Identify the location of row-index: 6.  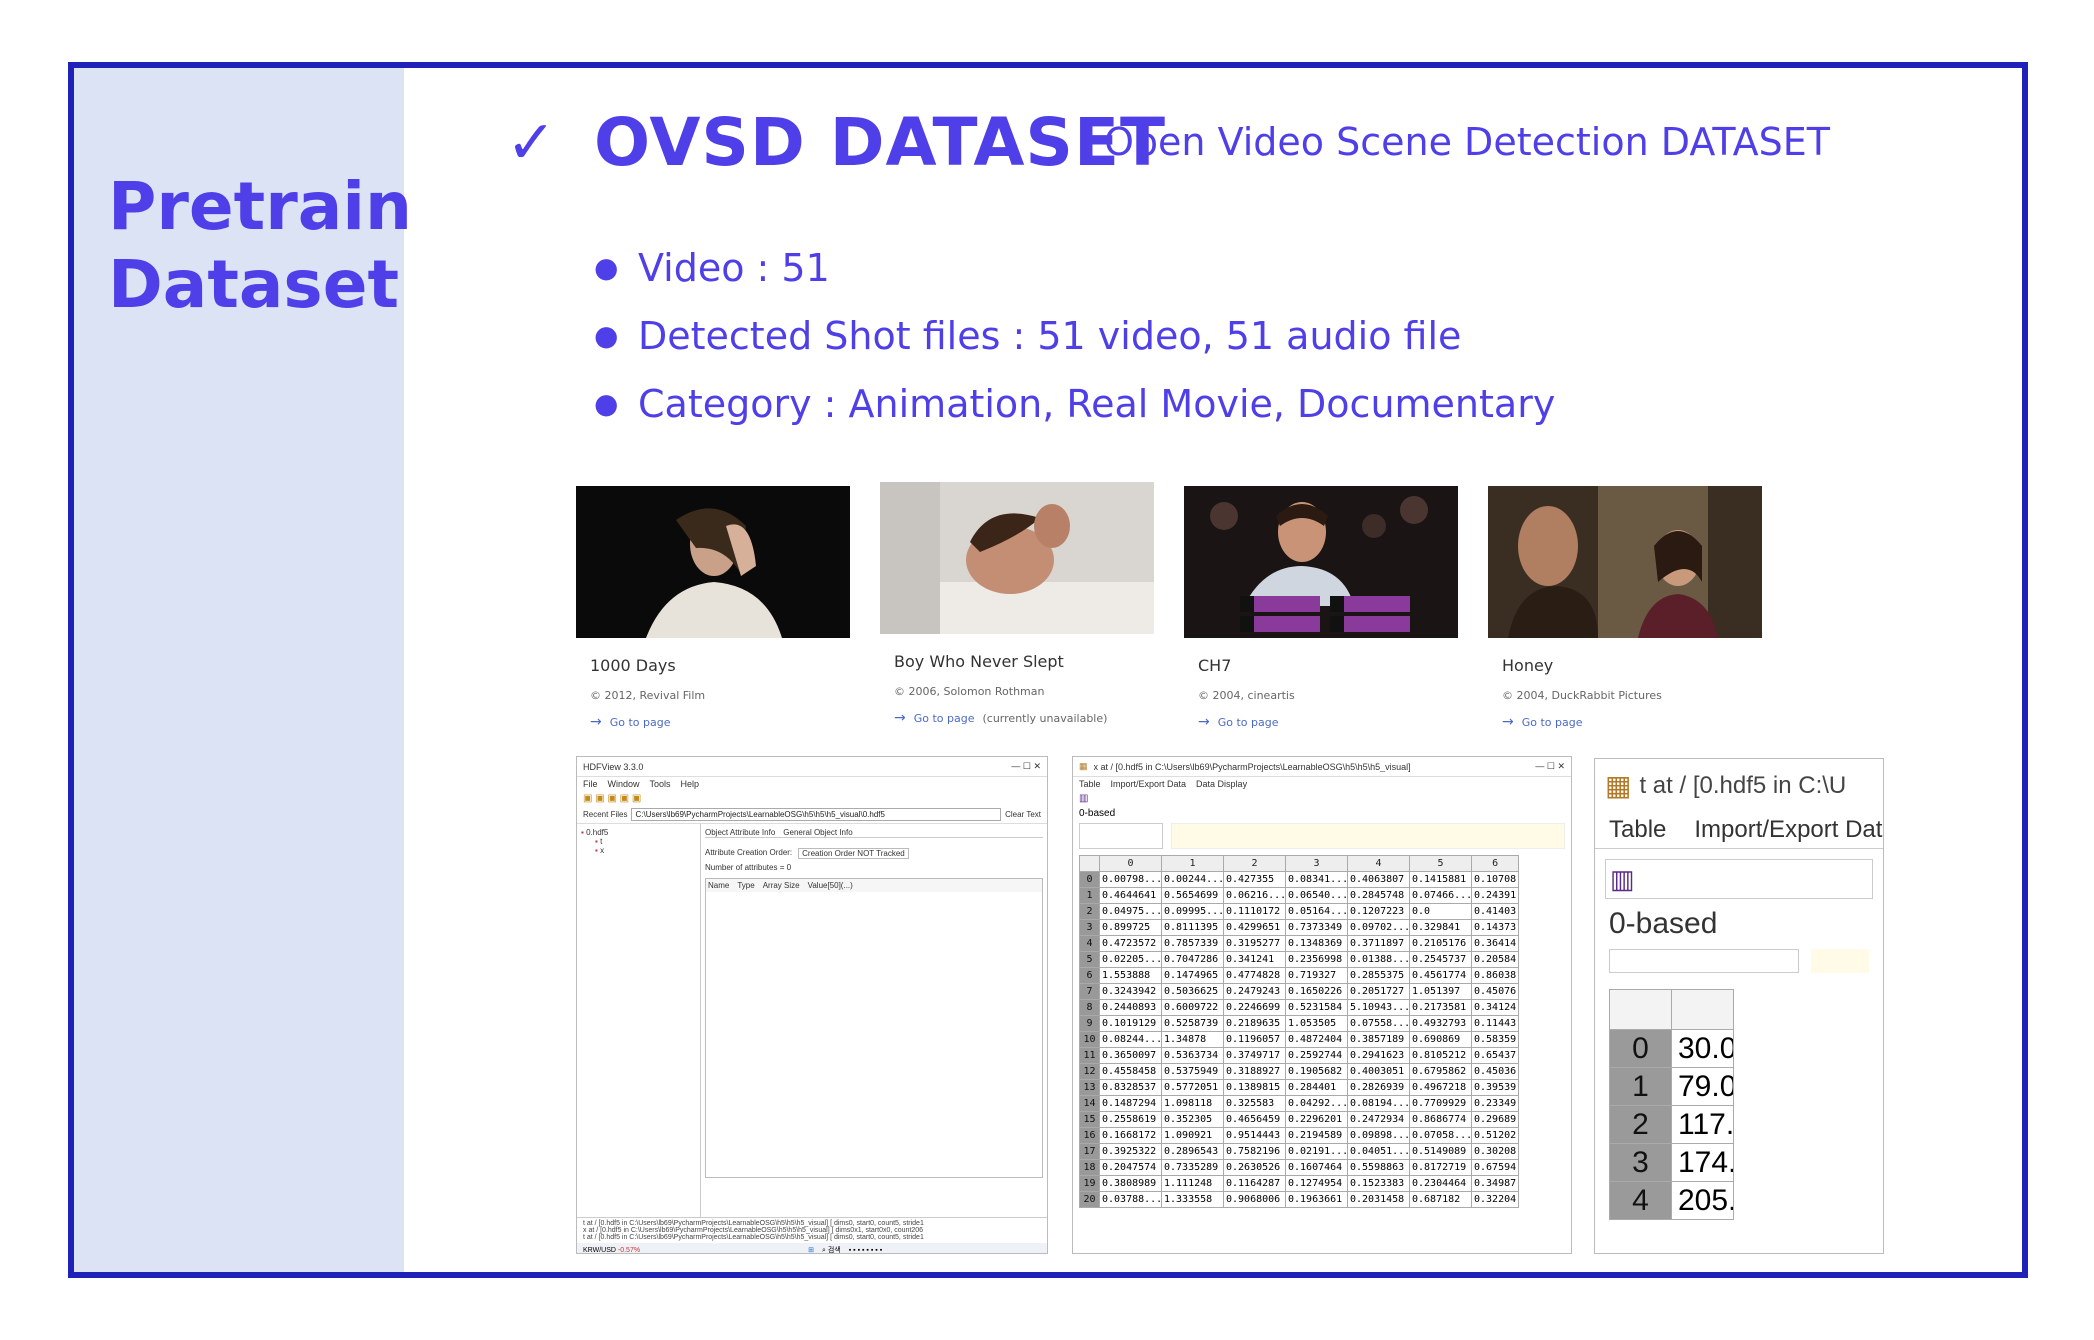
(1089, 975).